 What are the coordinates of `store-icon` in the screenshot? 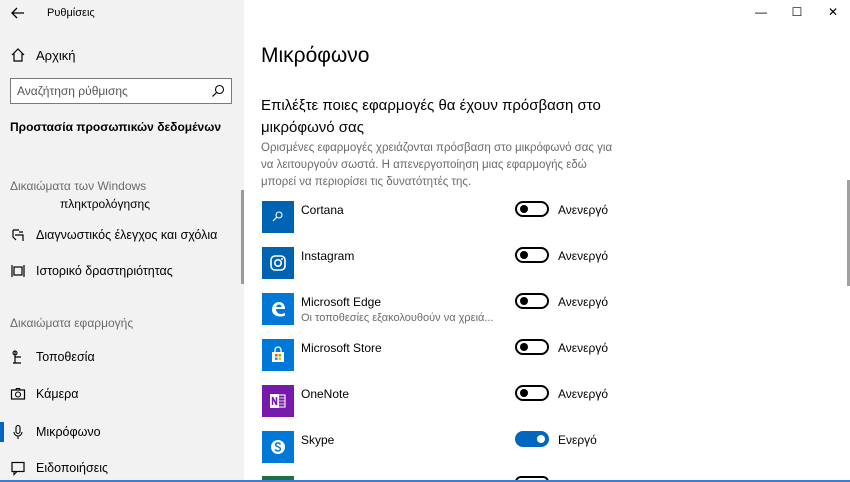 It's located at (278, 355).